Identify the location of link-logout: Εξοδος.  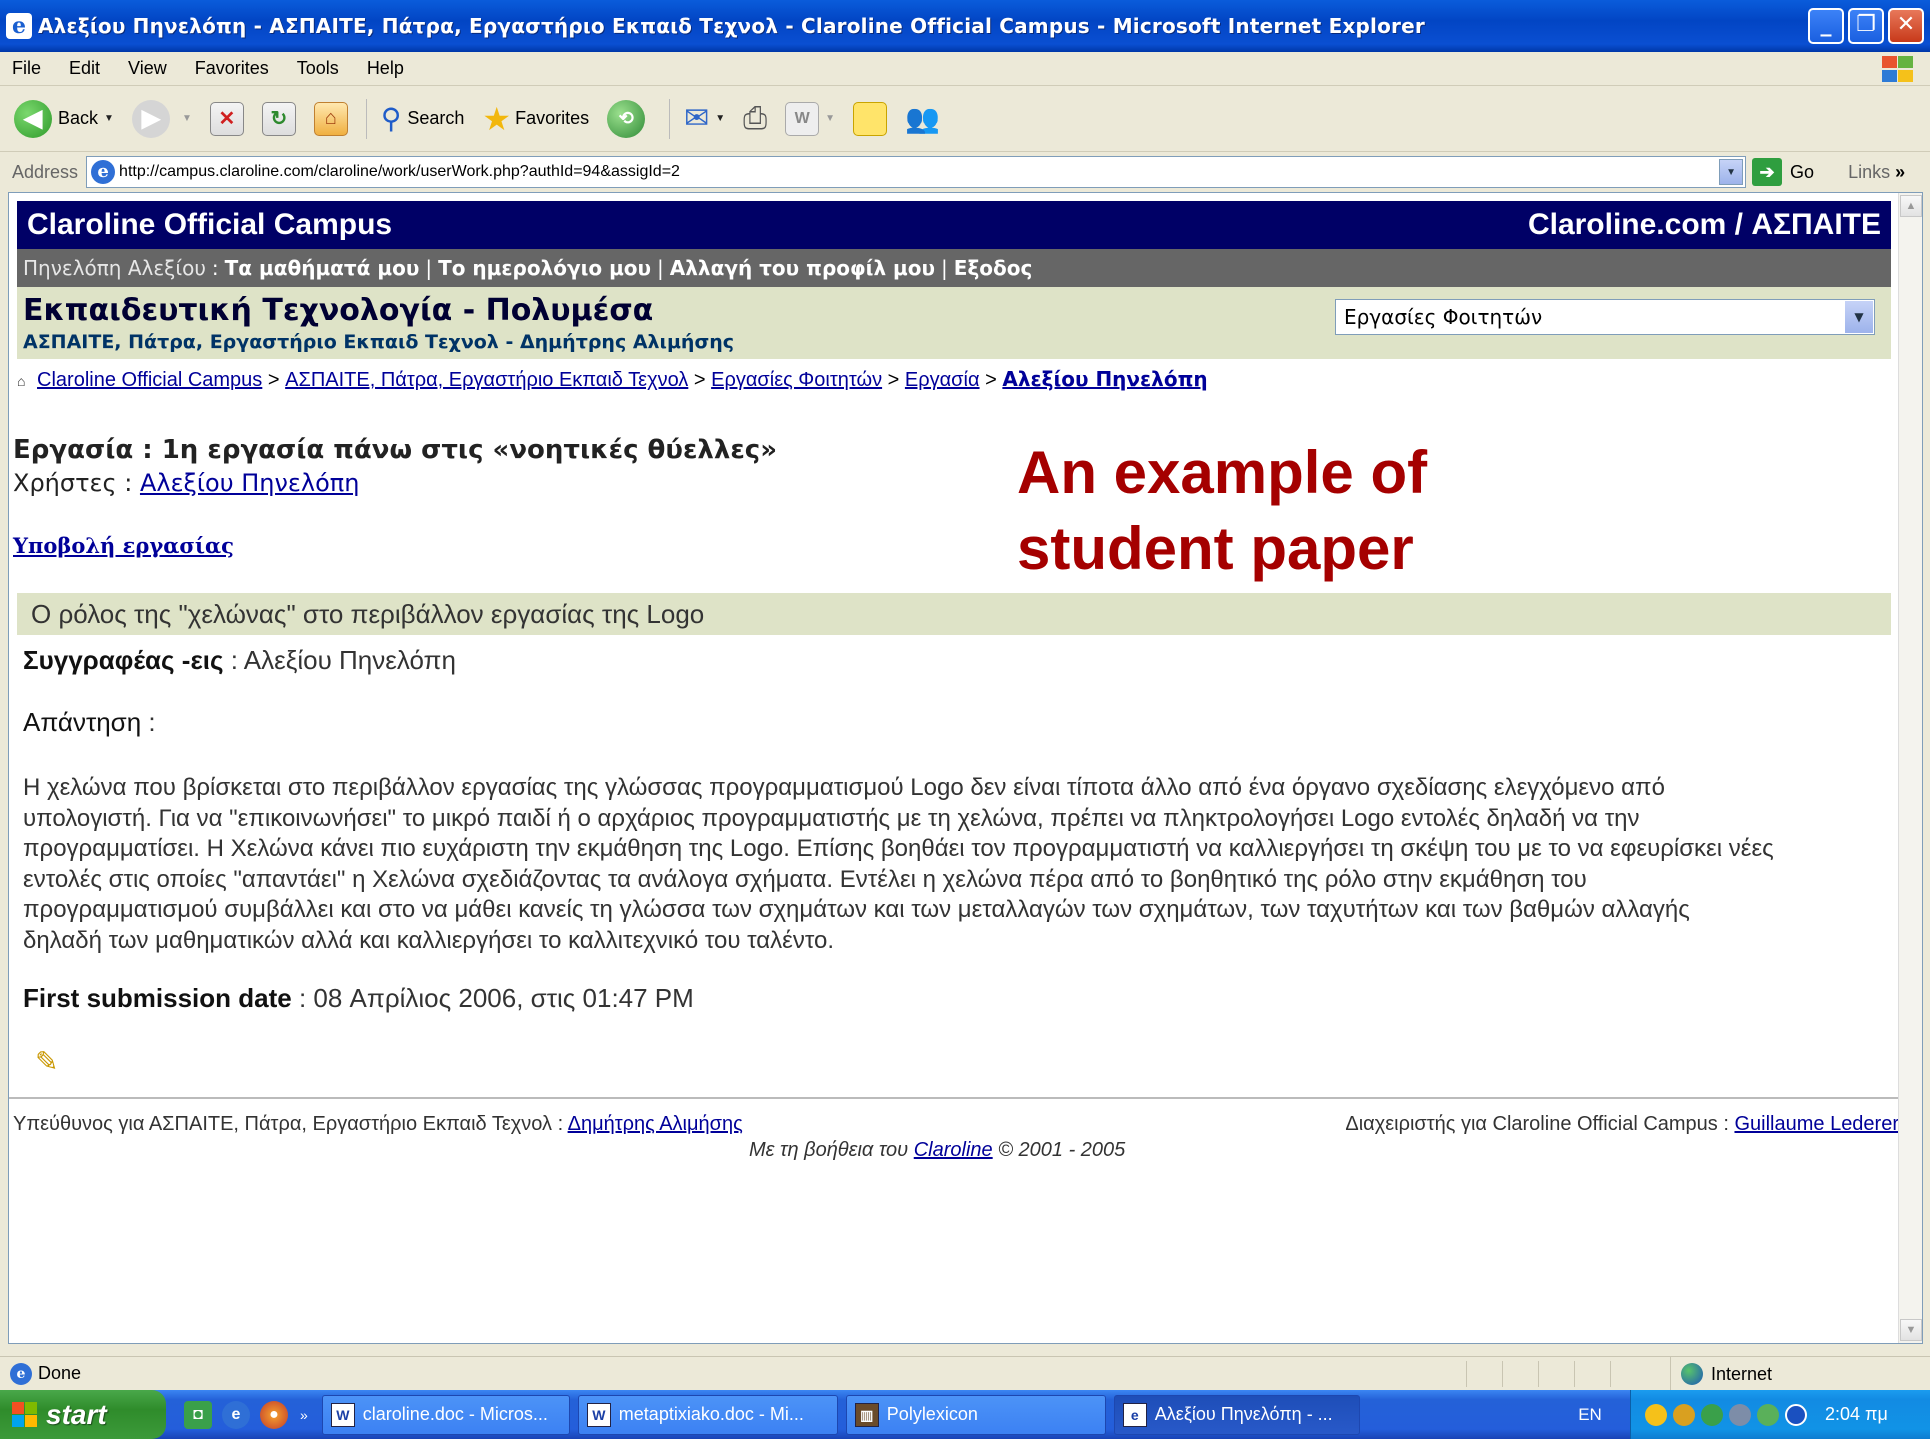
(993, 268).